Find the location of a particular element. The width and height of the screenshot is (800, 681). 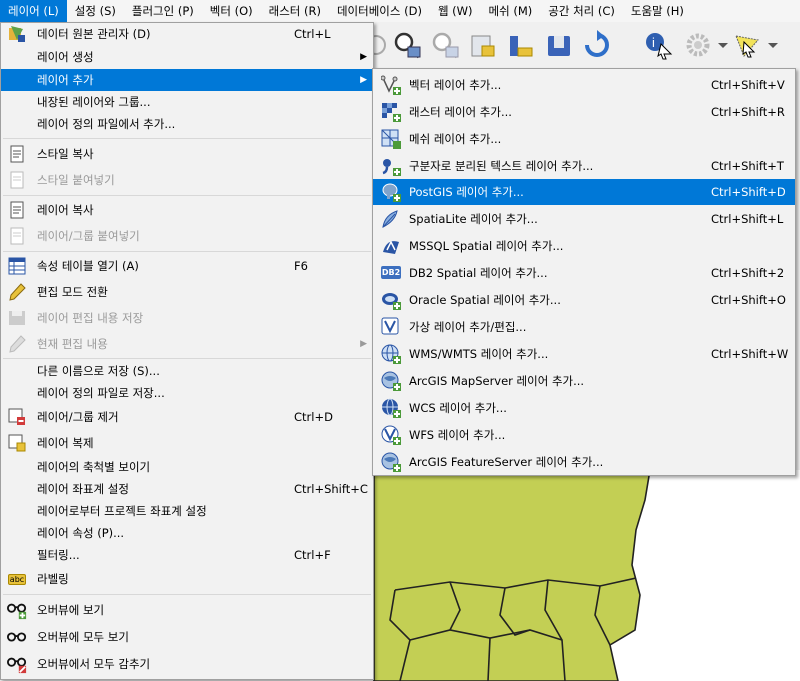

menu-item-shortcut: Ctrl+Shift+V is located at coordinates (748, 84).